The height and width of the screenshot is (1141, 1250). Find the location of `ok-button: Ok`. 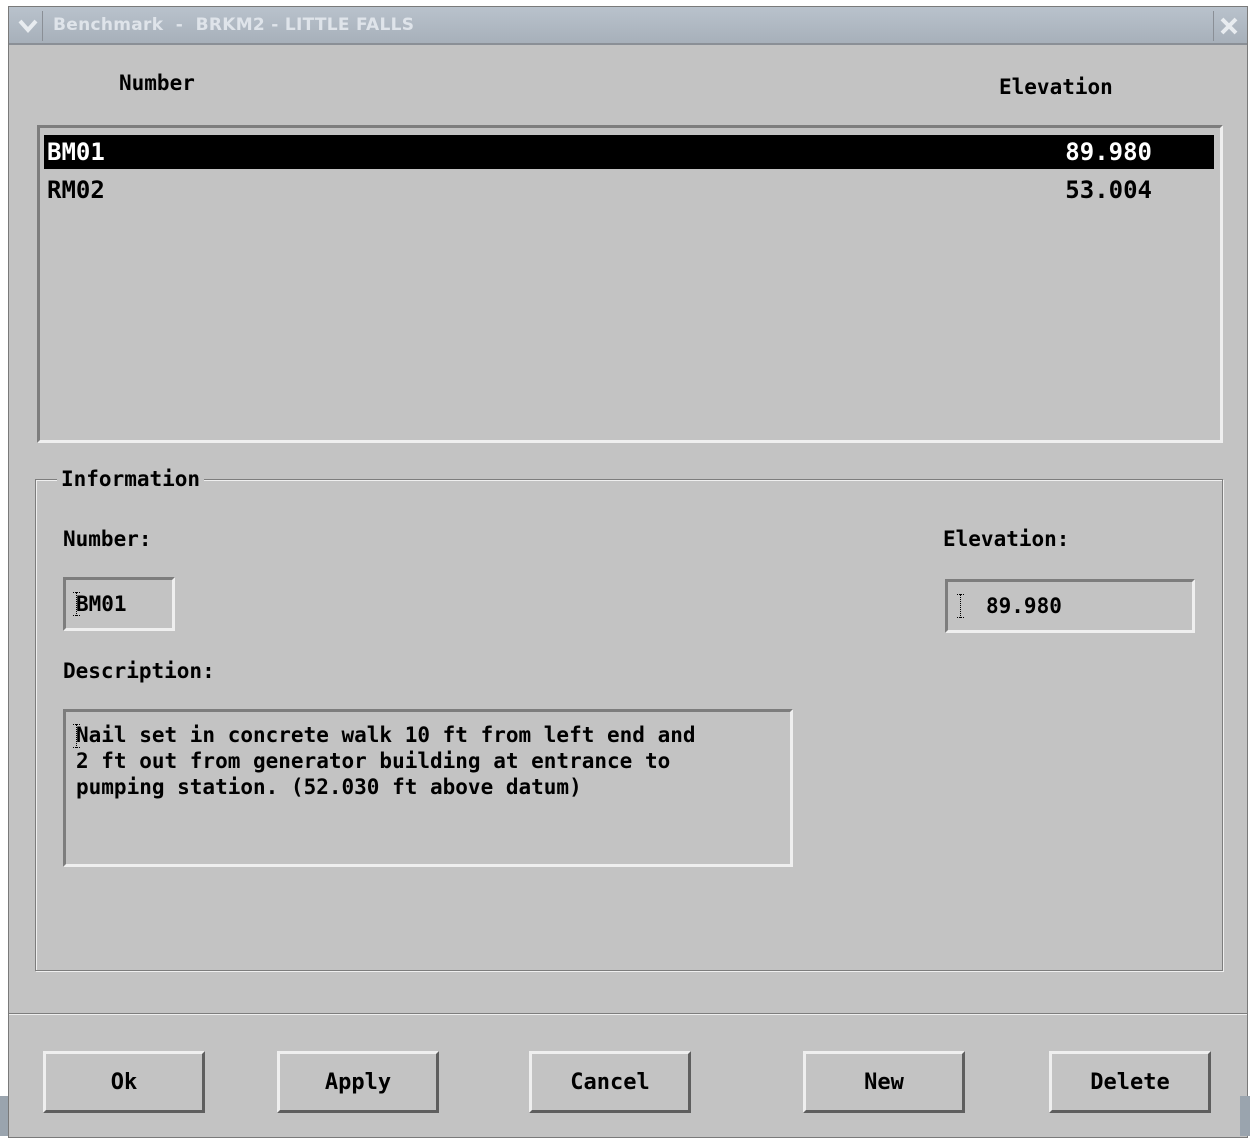

ok-button: Ok is located at coordinates (124, 1082).